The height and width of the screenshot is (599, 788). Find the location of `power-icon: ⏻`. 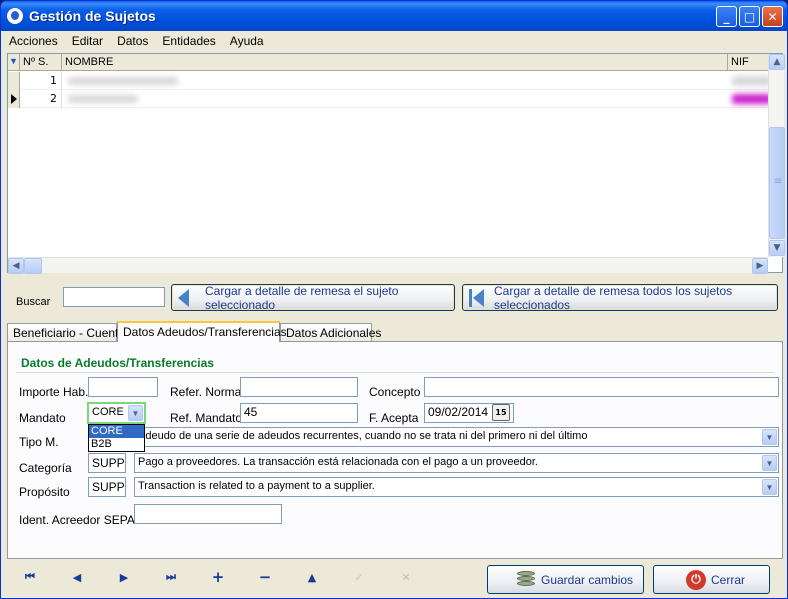

power-icon: ⏻ is located at coordinates (696, 579).